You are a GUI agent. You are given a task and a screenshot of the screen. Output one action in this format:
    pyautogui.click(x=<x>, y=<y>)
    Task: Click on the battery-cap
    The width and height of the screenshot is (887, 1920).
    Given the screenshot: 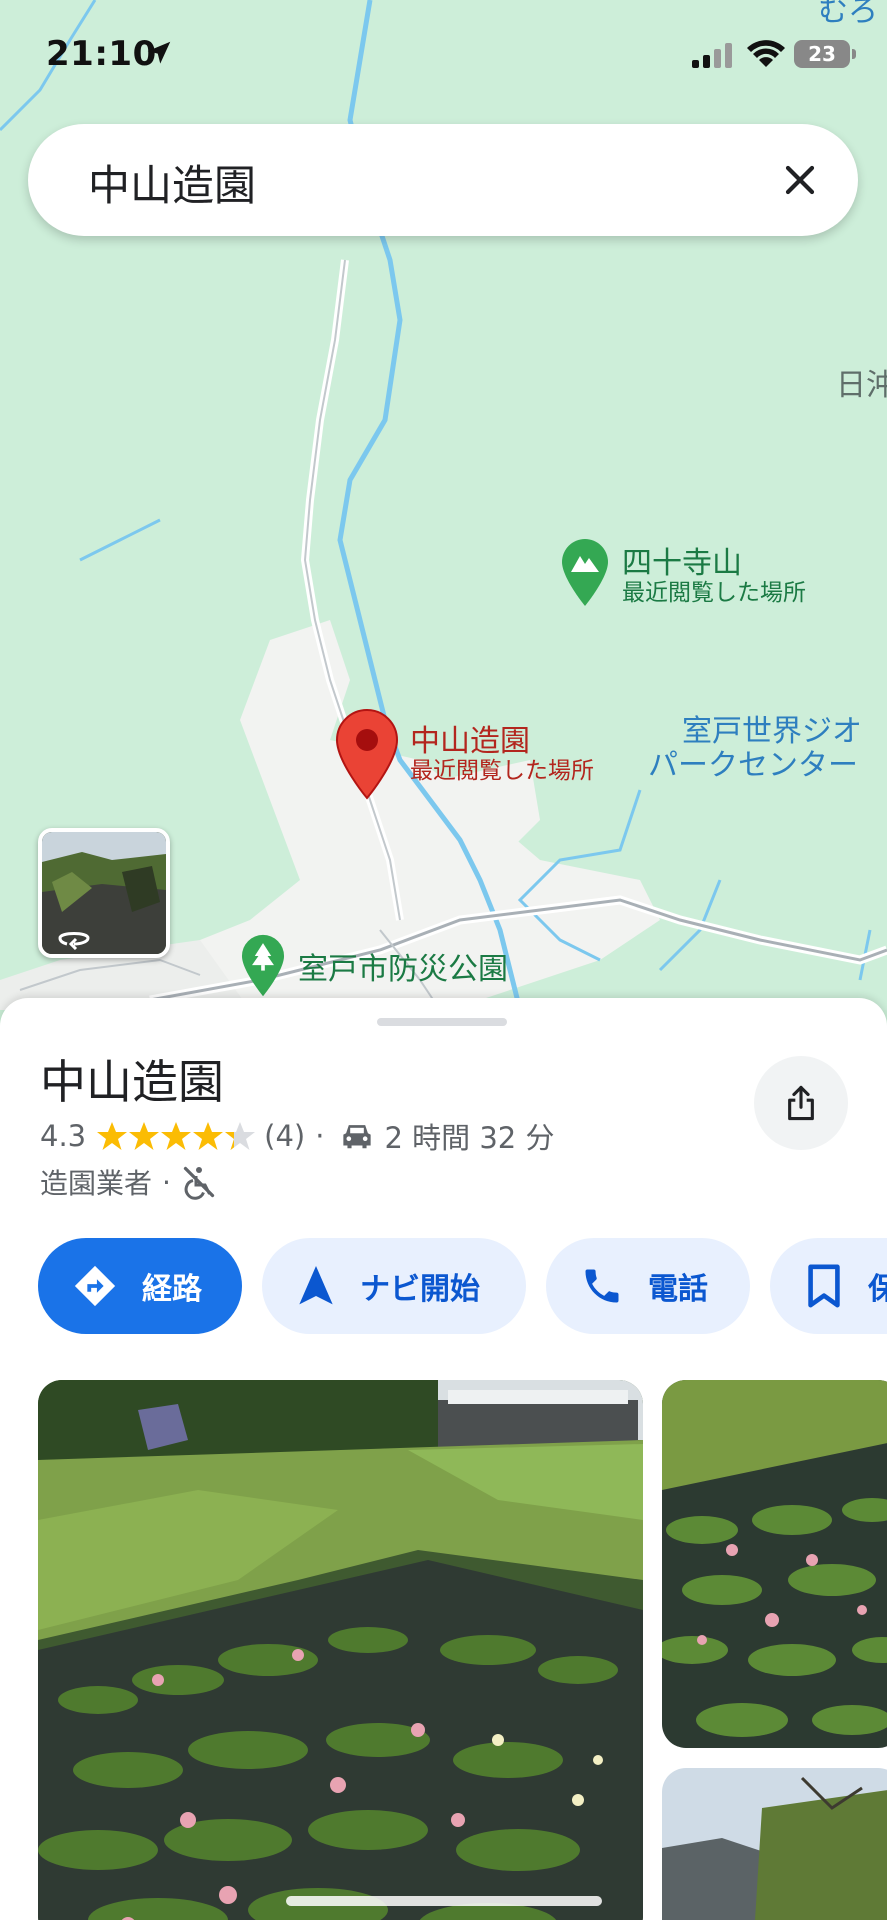 What is the action you would take?
    pyautogui.click(x=854, y=54)
    